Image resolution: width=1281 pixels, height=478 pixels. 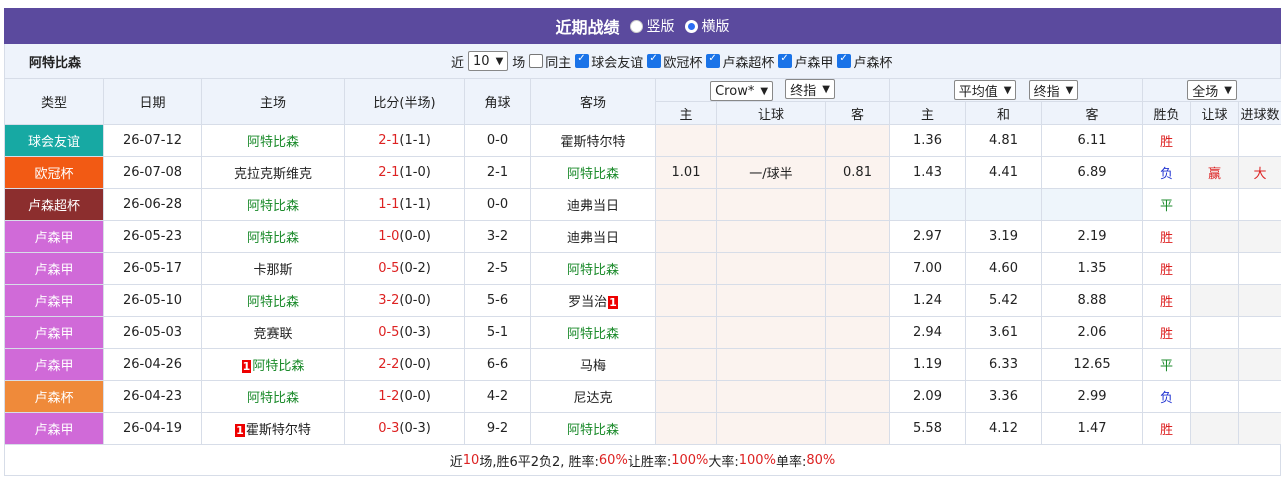 What do you see at coordinates (1259, 300) in the screenshot?
I see `over-under-result` at bounding box center [1259, 300].